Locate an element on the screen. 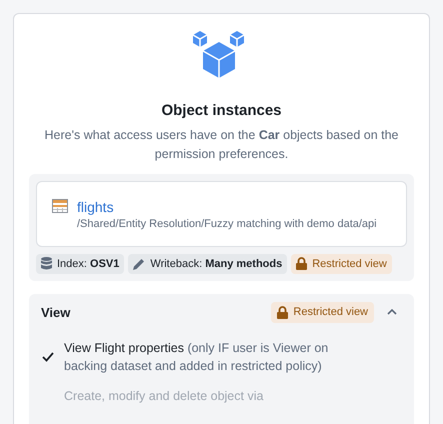 The image size is (443, 424). database-icon is located at coordinates (46, 263).